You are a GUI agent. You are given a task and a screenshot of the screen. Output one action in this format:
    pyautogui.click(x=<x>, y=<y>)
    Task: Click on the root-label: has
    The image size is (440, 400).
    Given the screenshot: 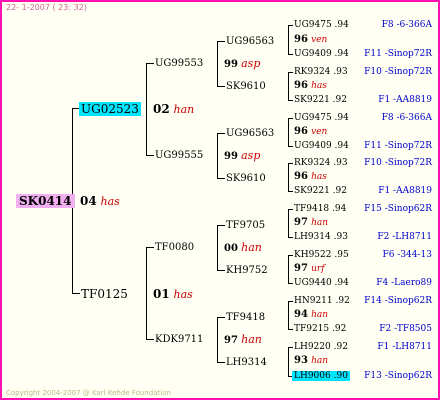 What is the action you would take?
    pyautogui.click(x=110, y=201)
    